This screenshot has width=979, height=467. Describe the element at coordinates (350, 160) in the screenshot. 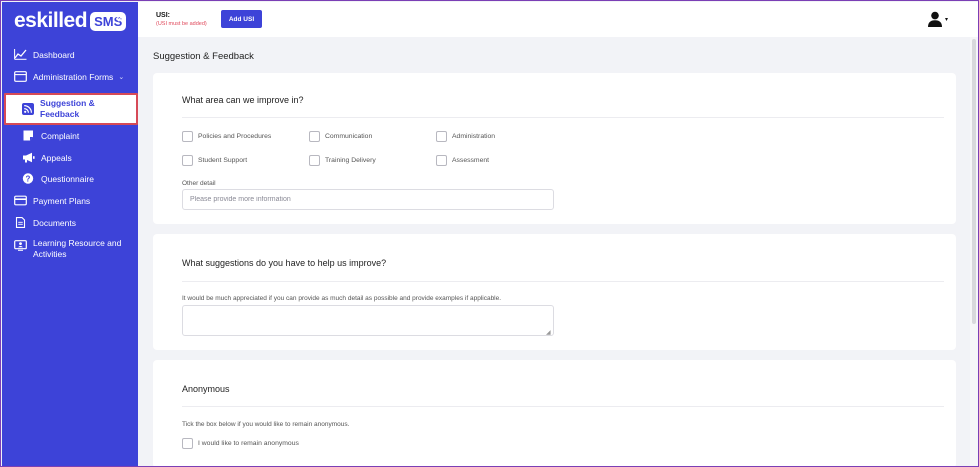

I see `checkbox-label: Training Delivery` at that location.